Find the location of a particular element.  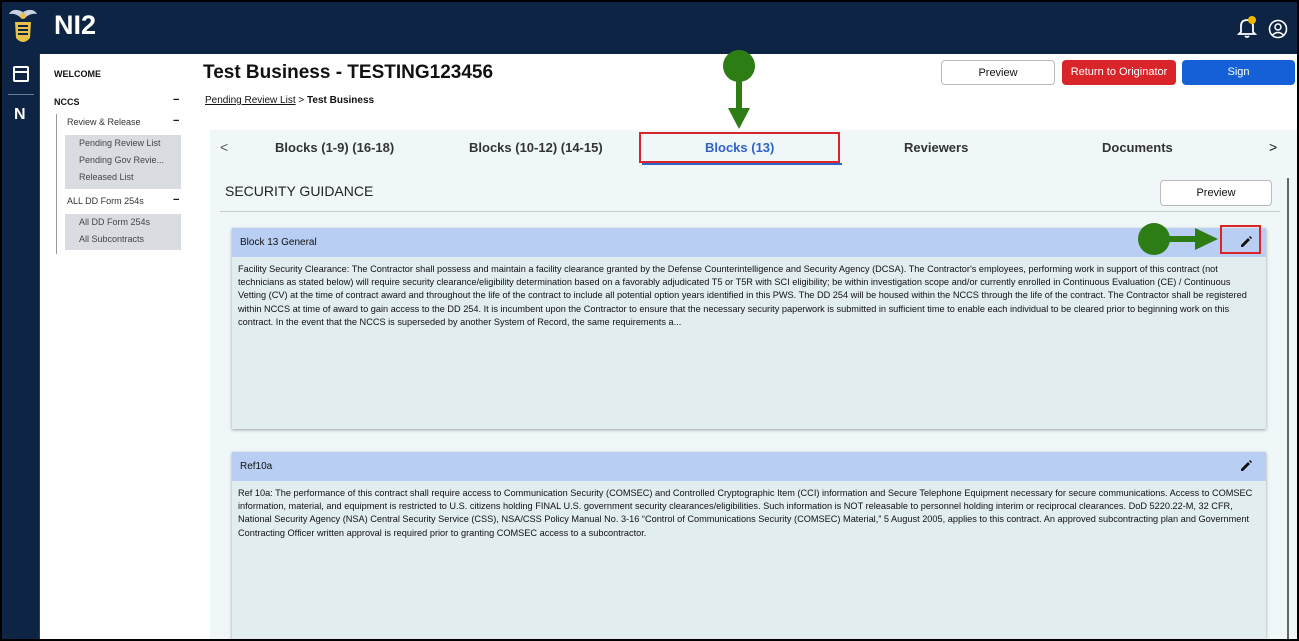

collapse-review-icon: − is located at coordinates (176, 121).